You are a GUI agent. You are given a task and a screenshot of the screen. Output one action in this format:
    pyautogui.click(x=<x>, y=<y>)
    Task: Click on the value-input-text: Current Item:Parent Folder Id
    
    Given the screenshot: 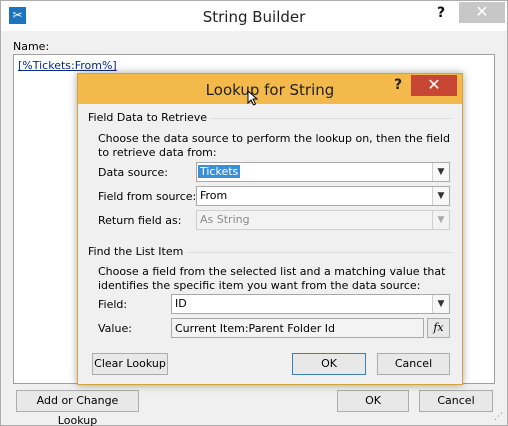 What is the action you would take?
    pyautogui.click(x=255, y=328)
    